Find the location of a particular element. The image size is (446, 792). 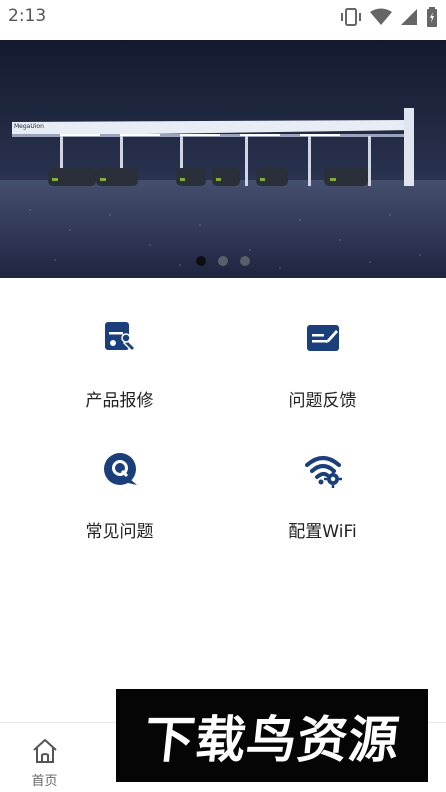

signal-icon is located at coordinates (409, 17).